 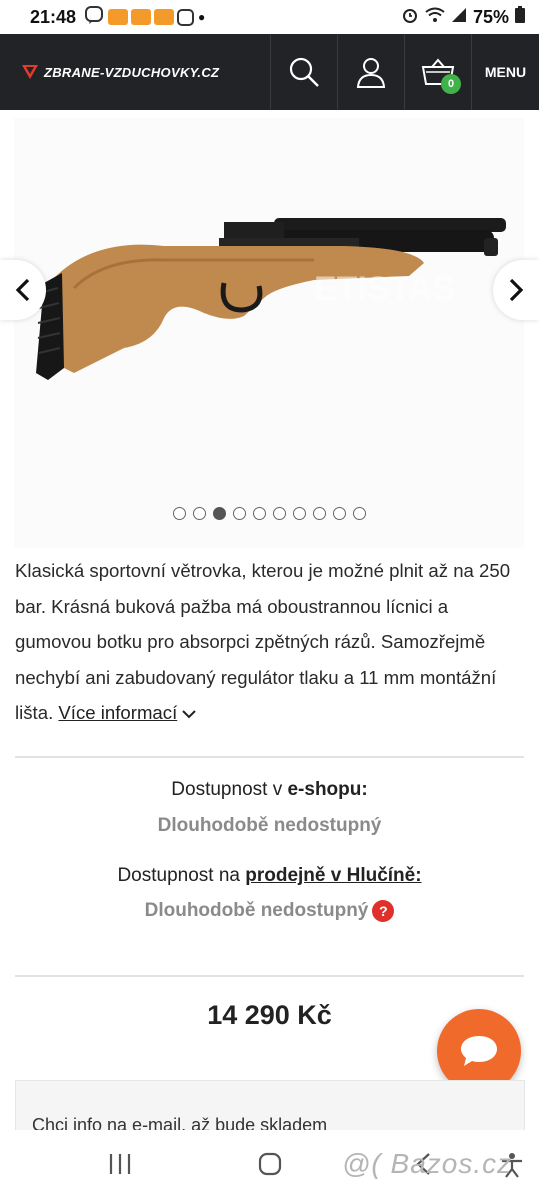 I want to click on site-logo: ZBRANE-VZDUCHOVKY.CZ, so click(x=135, y=72).